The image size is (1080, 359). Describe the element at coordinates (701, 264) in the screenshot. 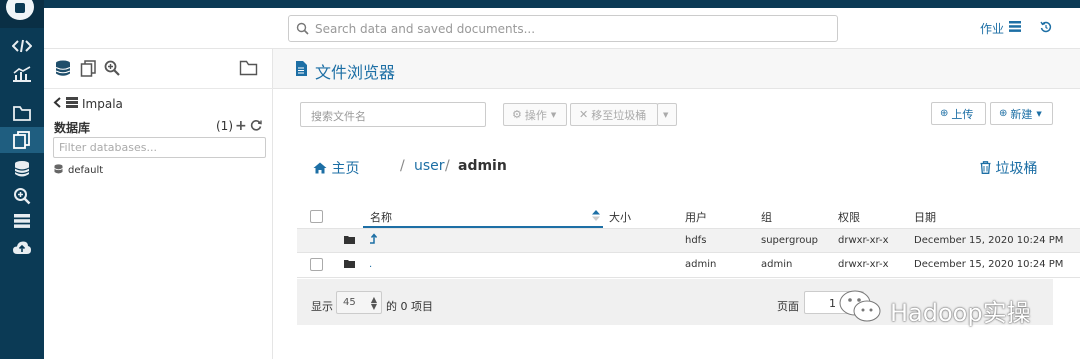

I see `row-user: admin` at that location.